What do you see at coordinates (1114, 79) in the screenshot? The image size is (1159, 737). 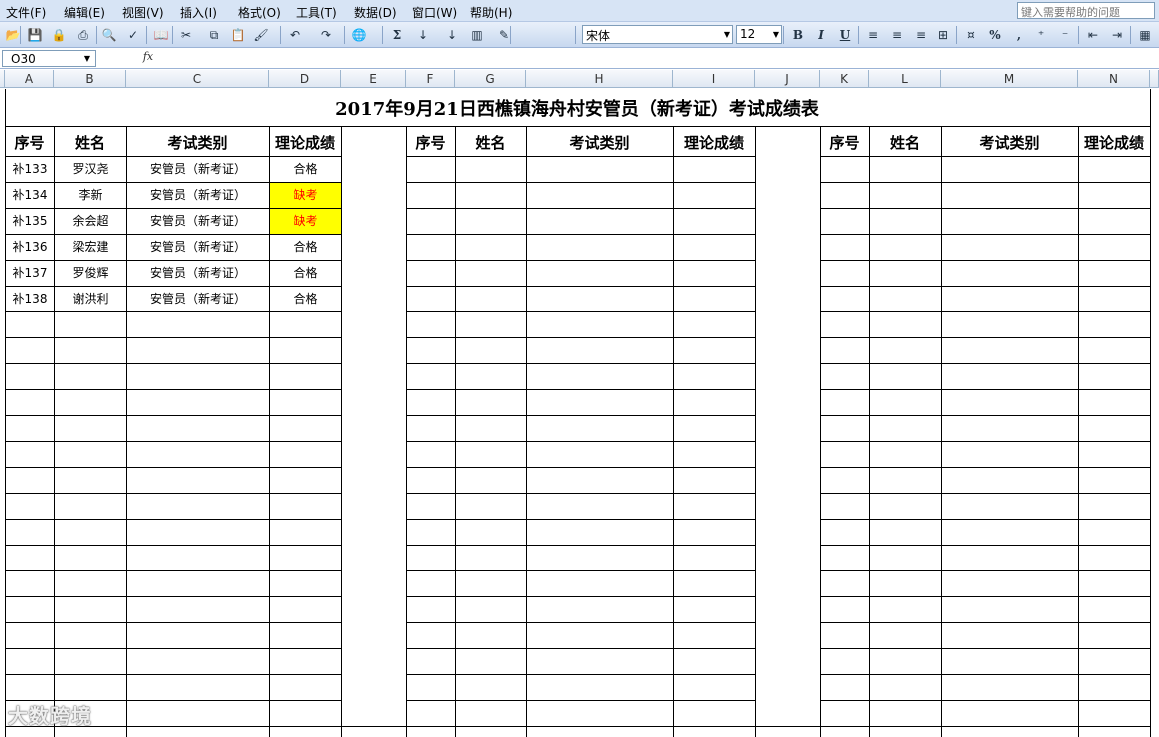 I see `column-header-n: N` at bounding box center [1114, 79].